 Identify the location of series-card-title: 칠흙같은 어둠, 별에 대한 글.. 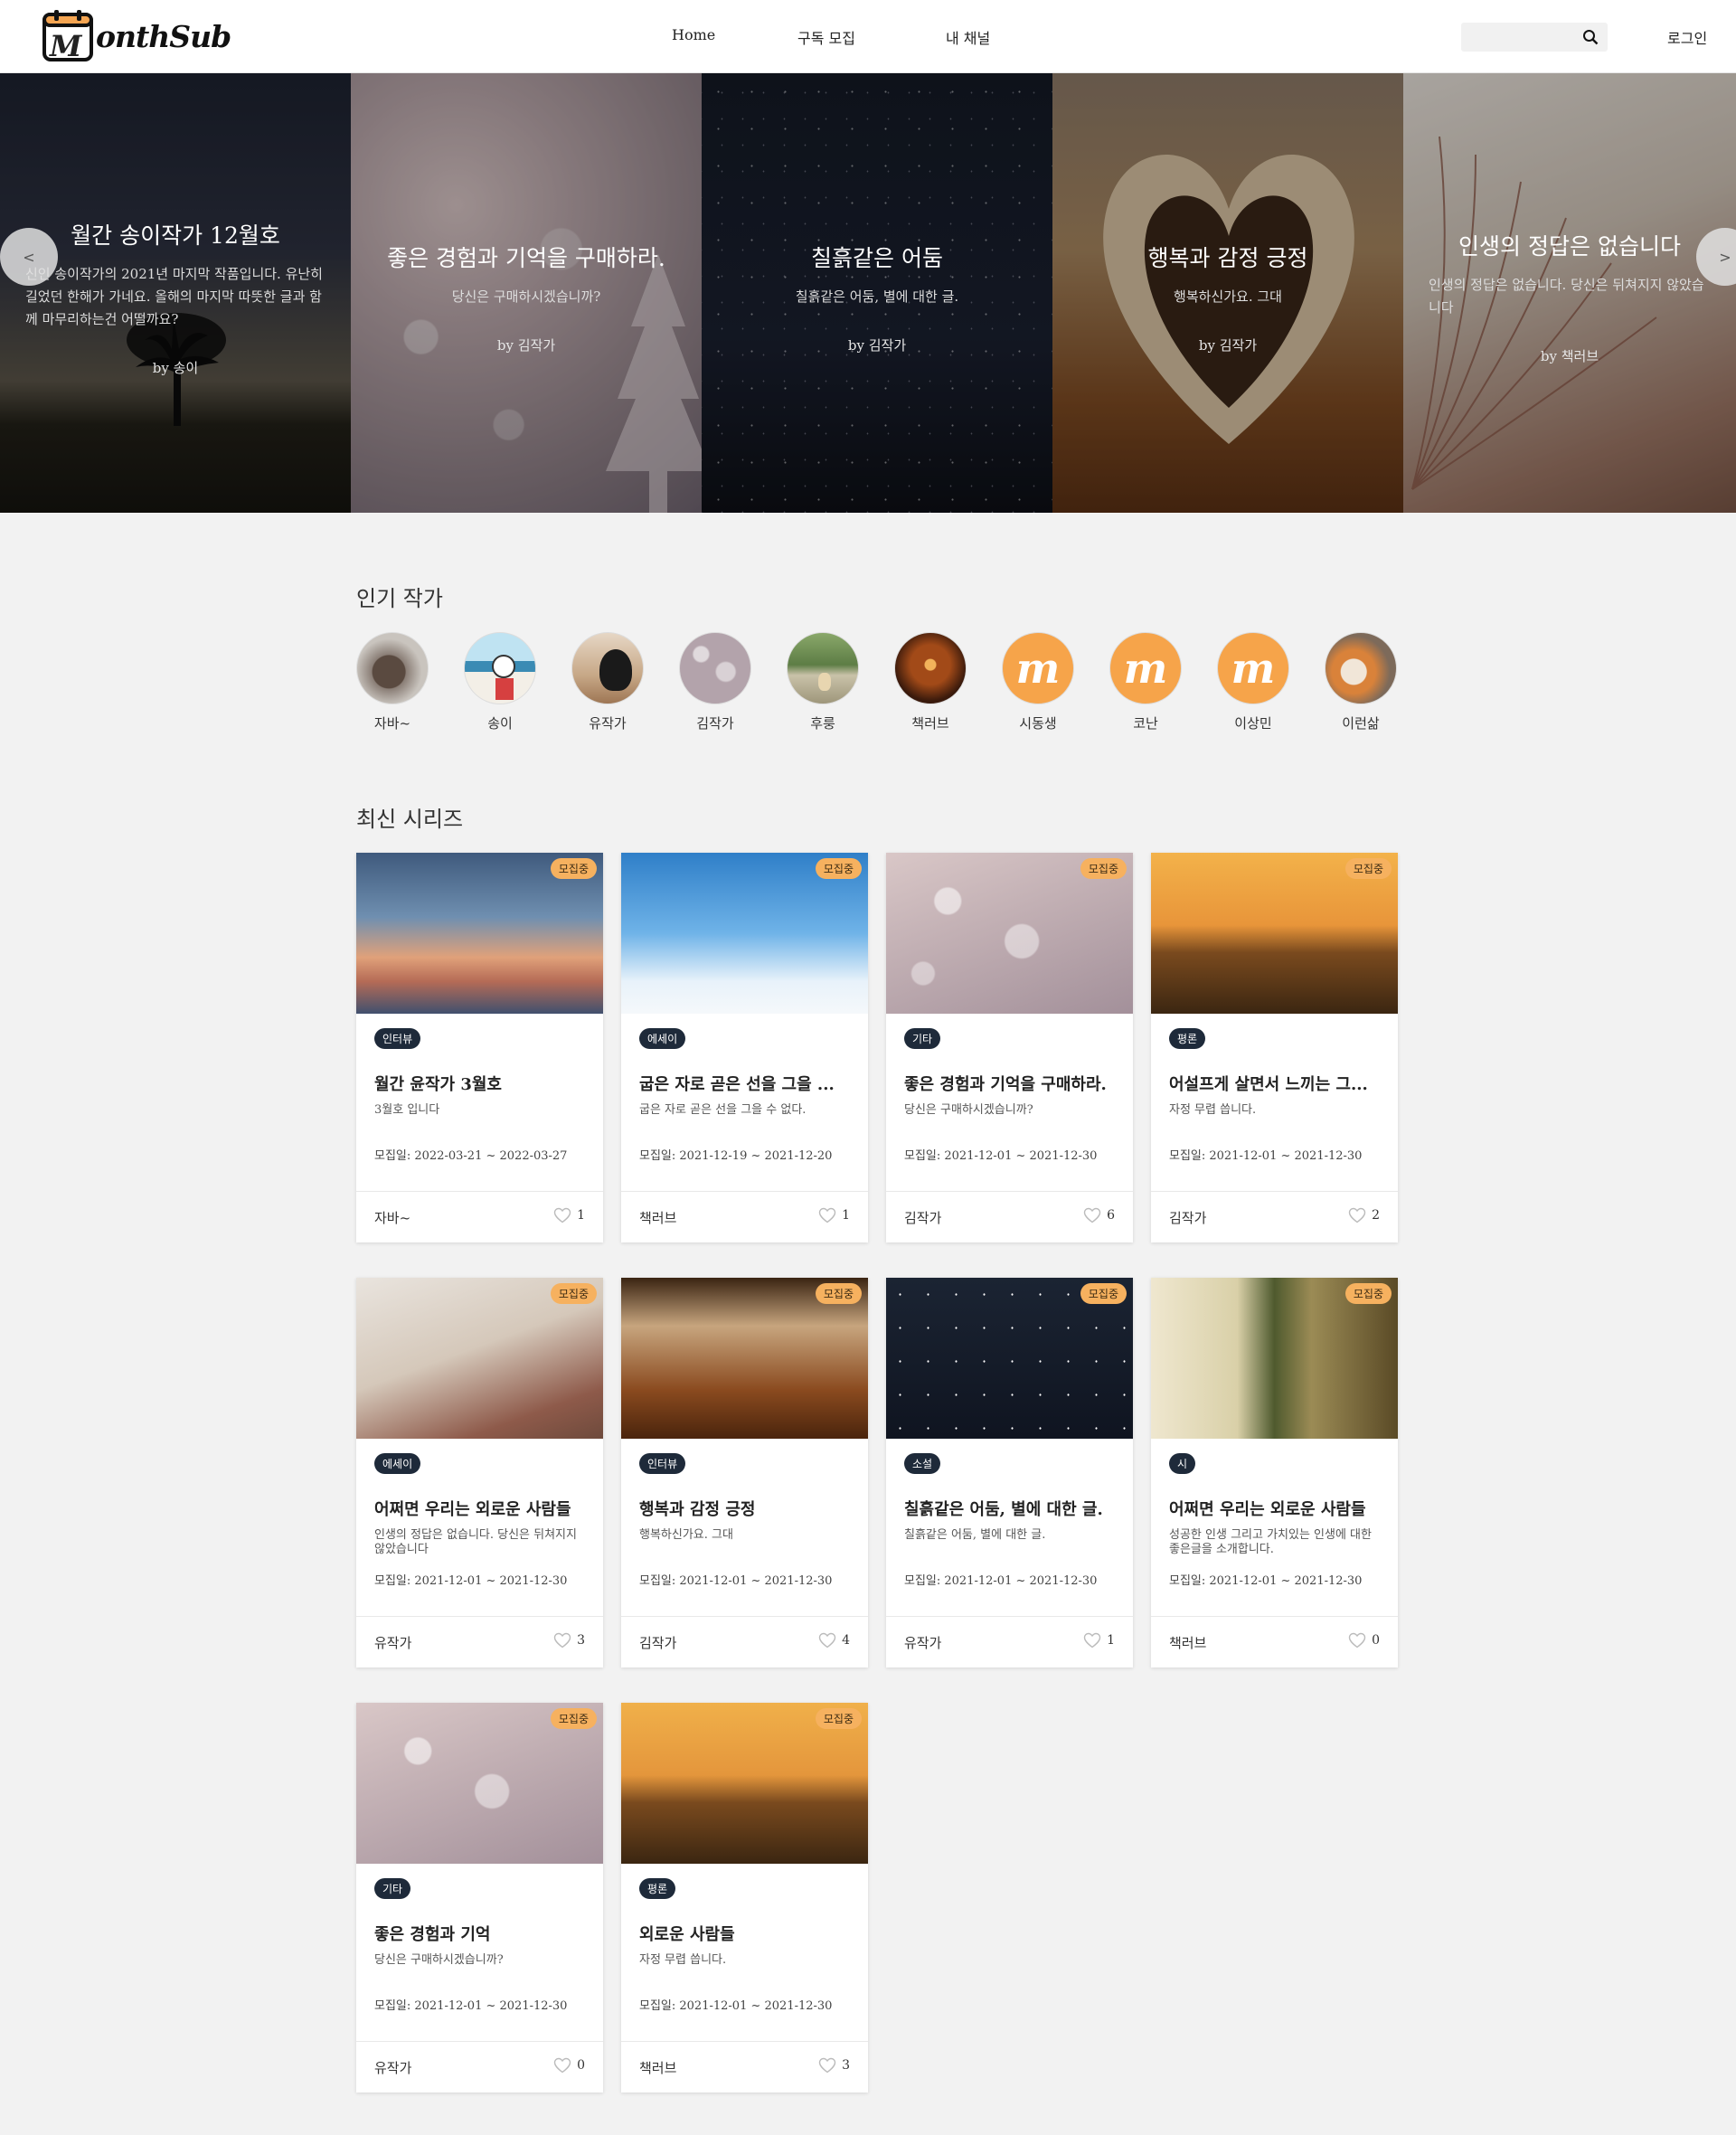
(1012, 1508).